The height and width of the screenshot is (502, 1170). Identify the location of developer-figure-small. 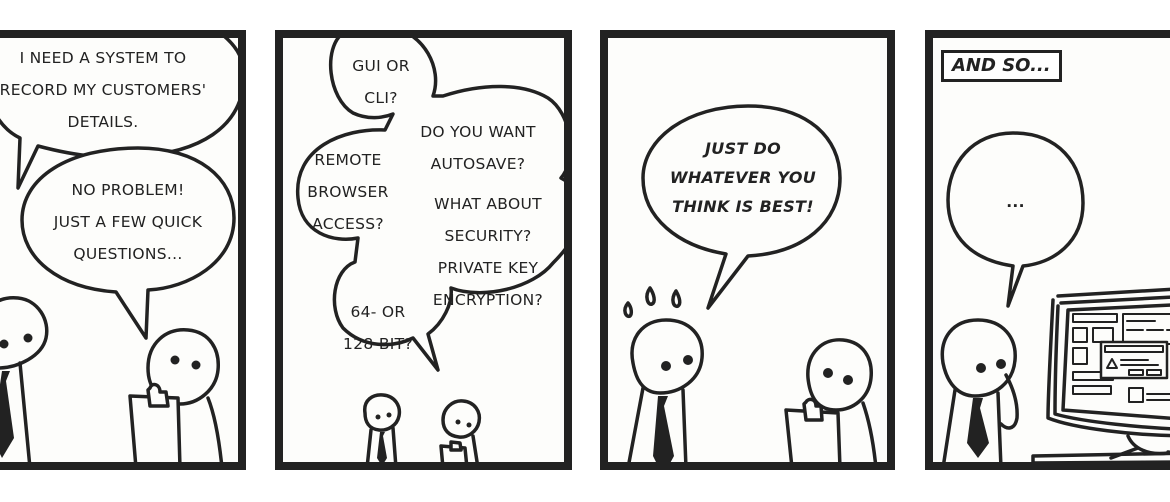
(460, 430).